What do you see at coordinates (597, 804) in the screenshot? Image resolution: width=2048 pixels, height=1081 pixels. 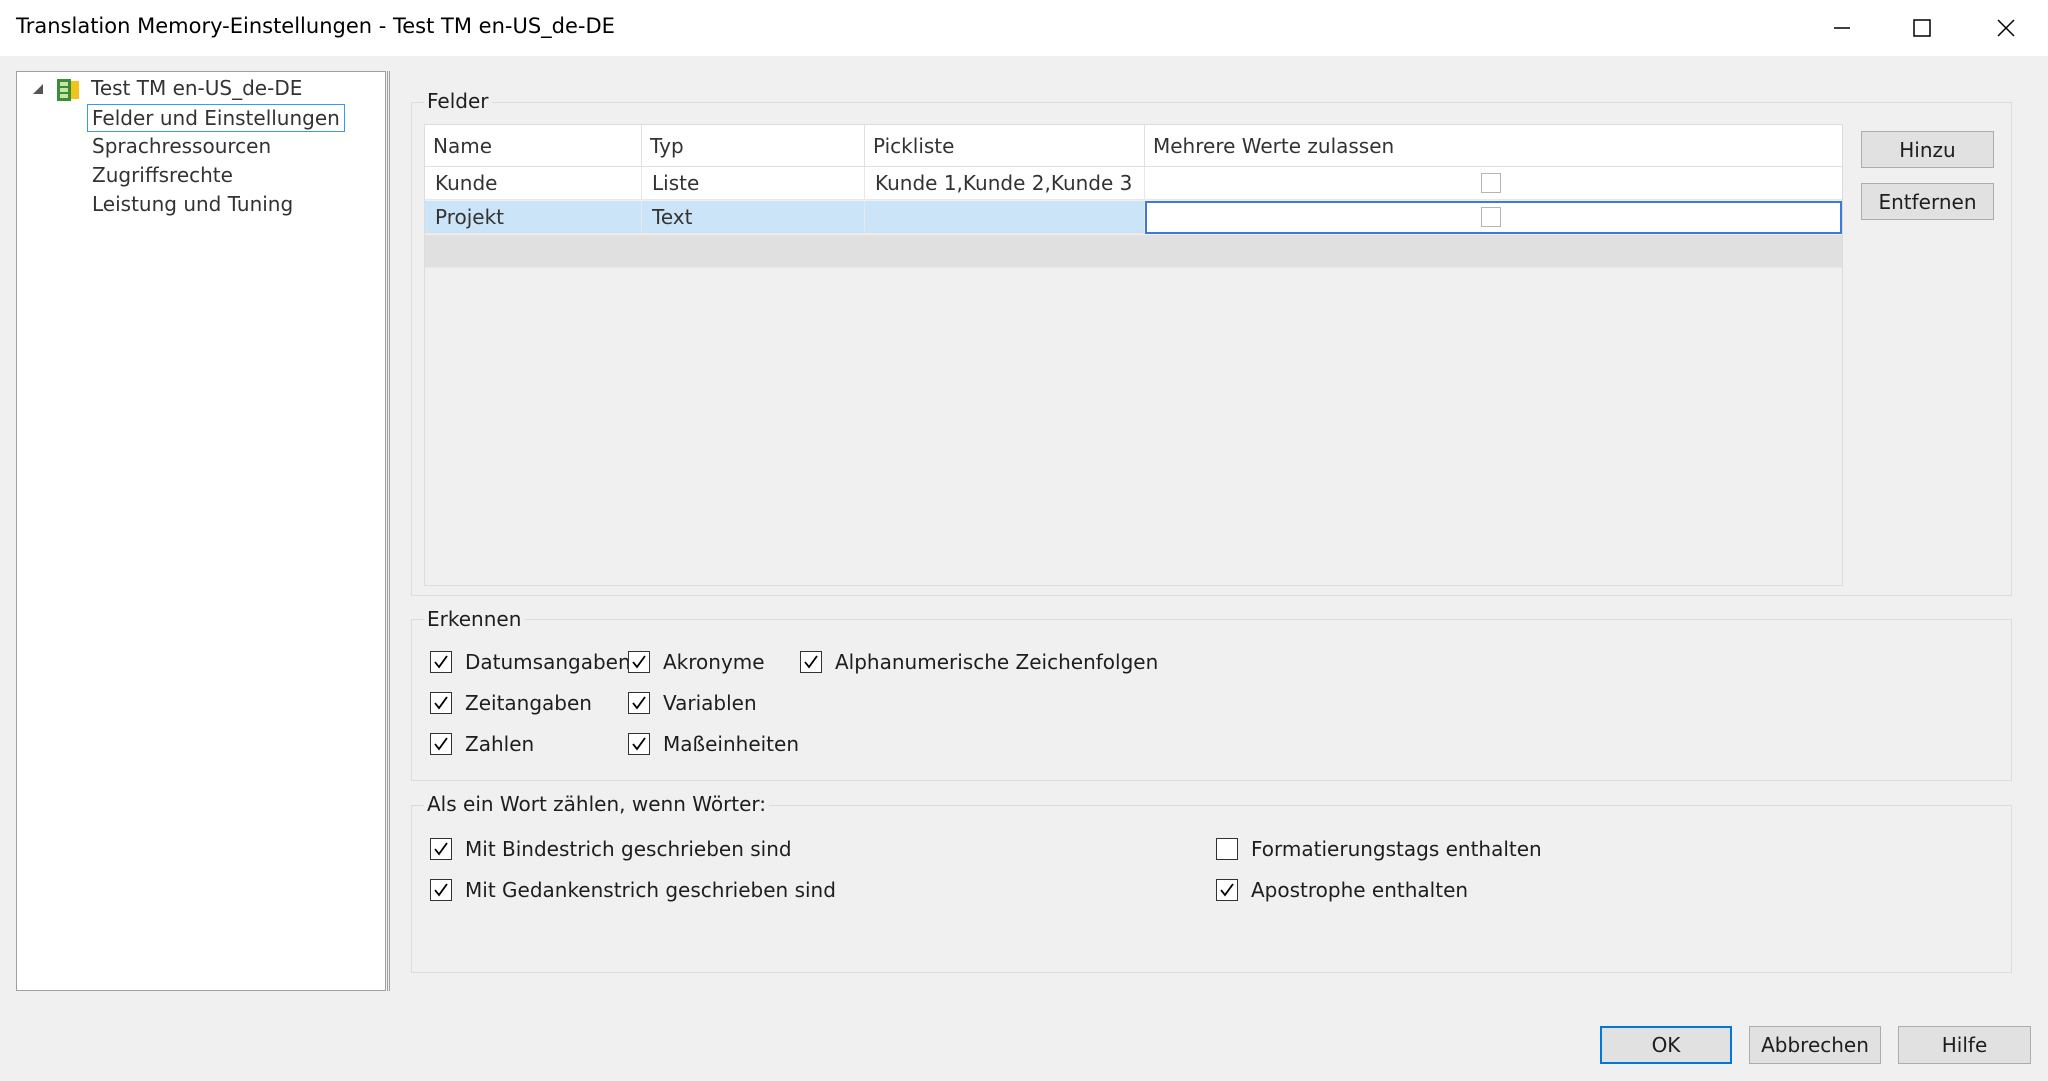 I see `word-count-group-label: Als ein Wort zählen, wenn Wörter:` at bounding box center [597, 804].